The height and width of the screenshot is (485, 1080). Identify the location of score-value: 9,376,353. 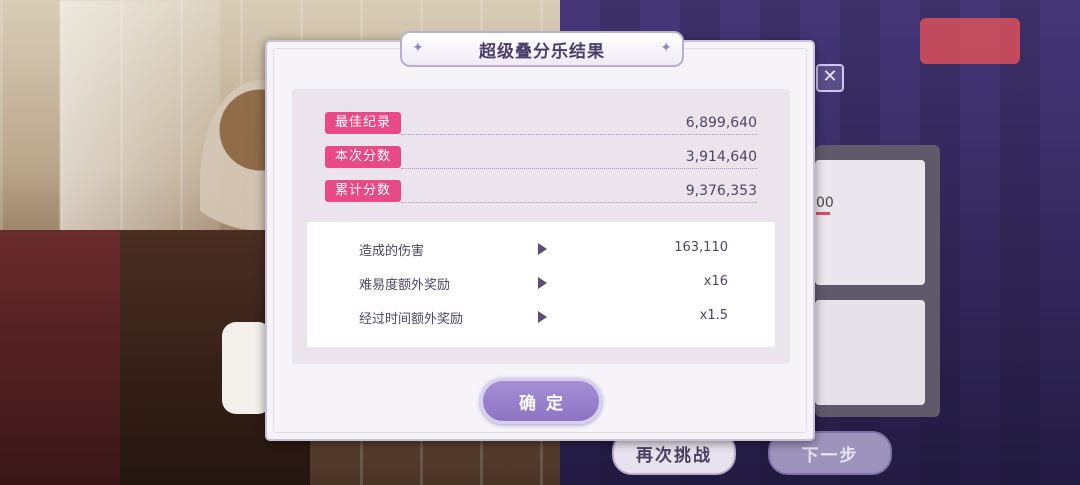
(721, 191).